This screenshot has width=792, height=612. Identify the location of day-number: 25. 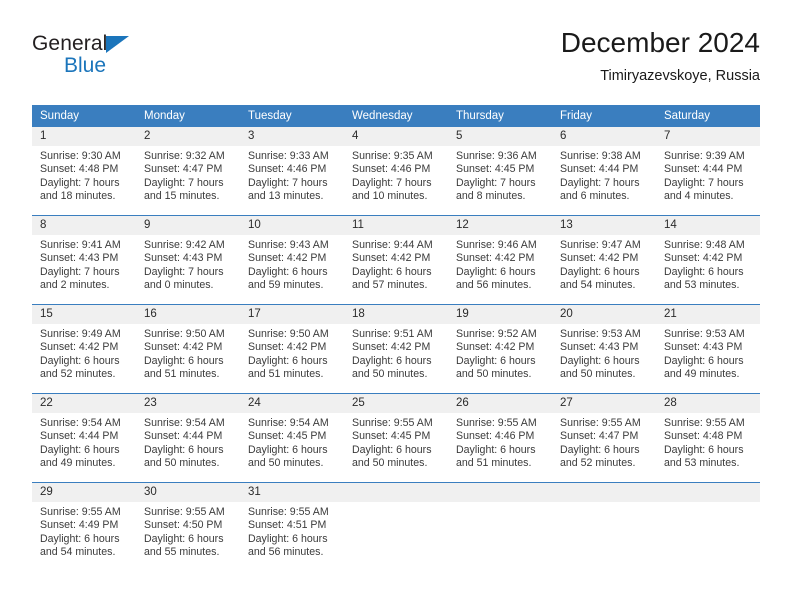
(396, 403).